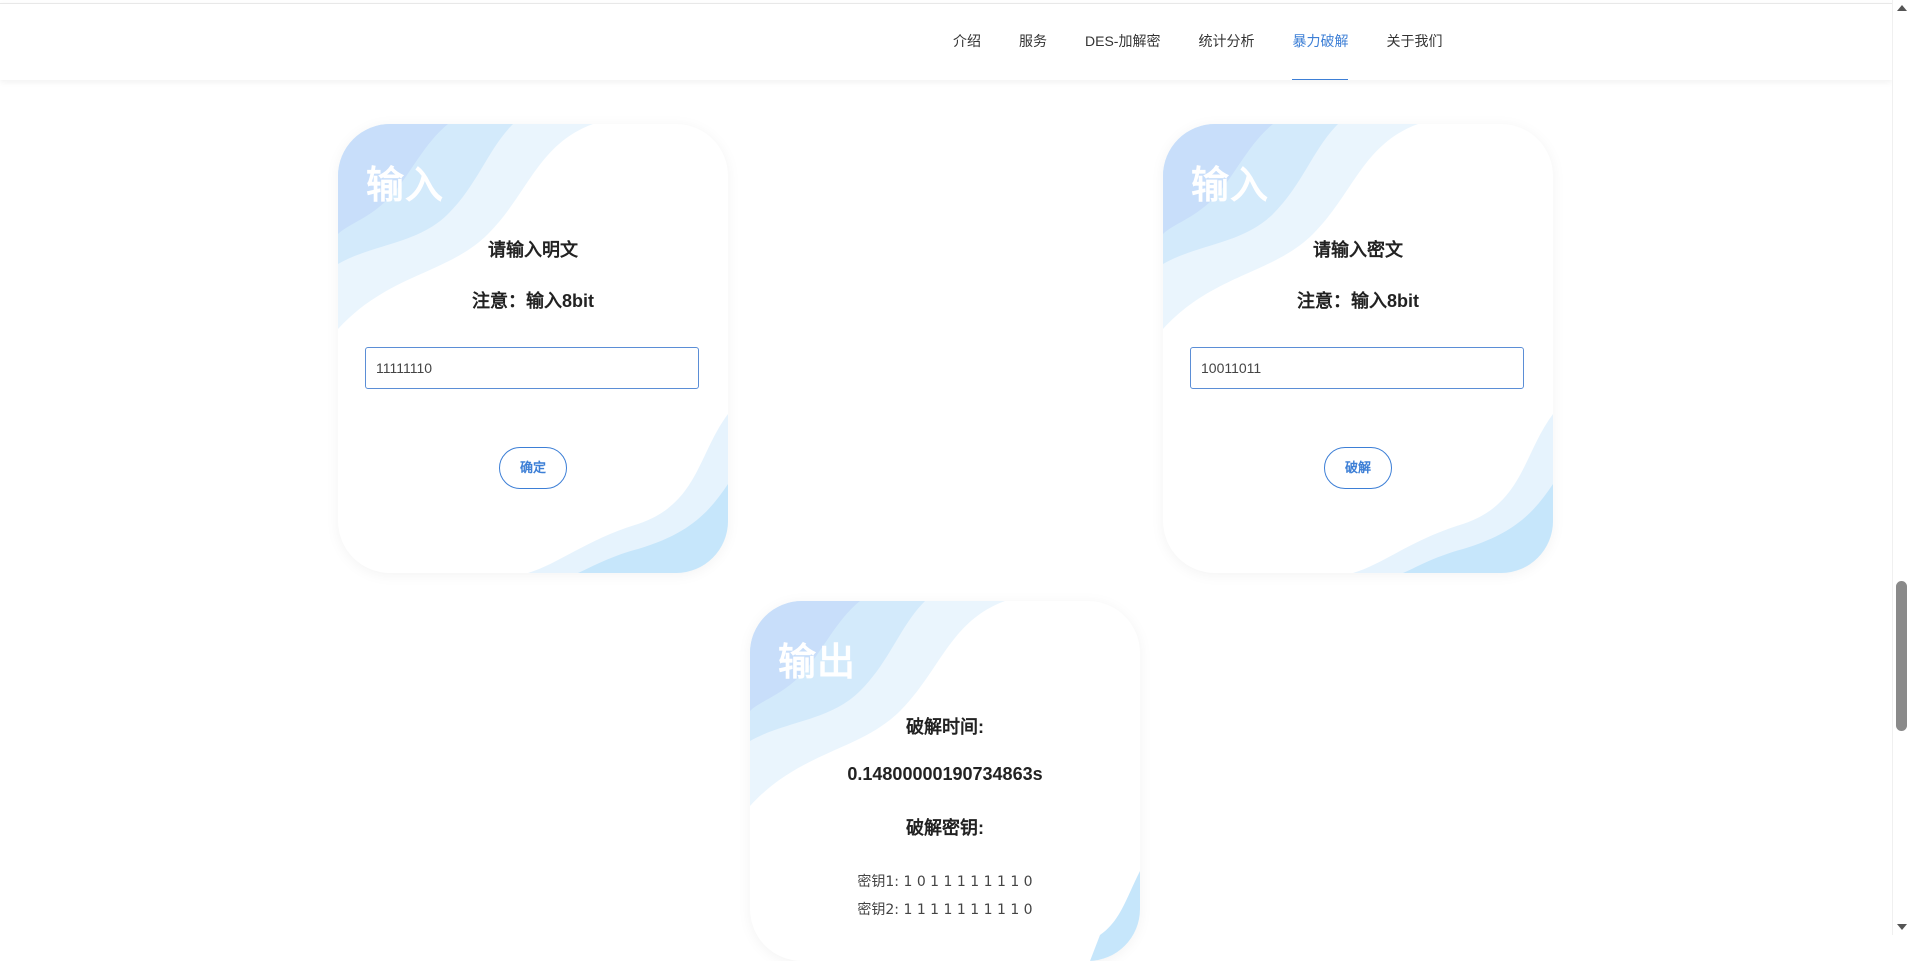 The height and width of the screenshot is (961, 1910). I want to click on plaintext-input-card: 输入 请输入明文 注意：输入8bit 确定, so click(533, 348).